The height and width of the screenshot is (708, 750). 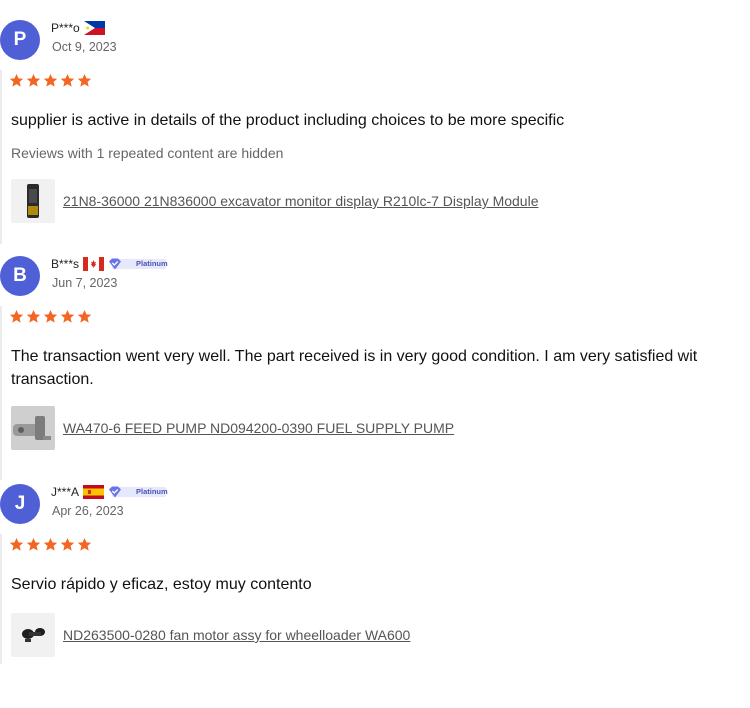 What do you see at coordinates (94, 264) in the screenshot?
I see `canada-flag-icon` at bounding box center [94, 264].